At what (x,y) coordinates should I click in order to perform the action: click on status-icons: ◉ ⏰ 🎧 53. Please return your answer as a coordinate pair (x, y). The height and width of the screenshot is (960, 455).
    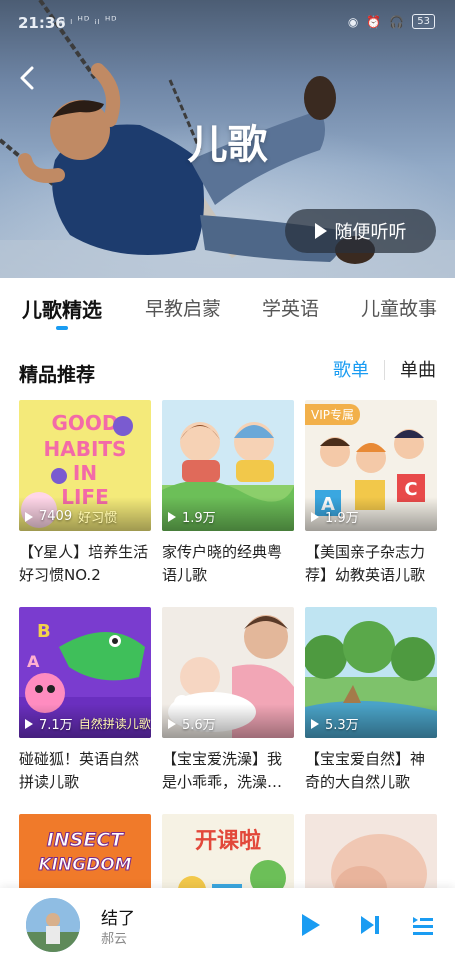
    Looking at the image, I should click on (391, 21).